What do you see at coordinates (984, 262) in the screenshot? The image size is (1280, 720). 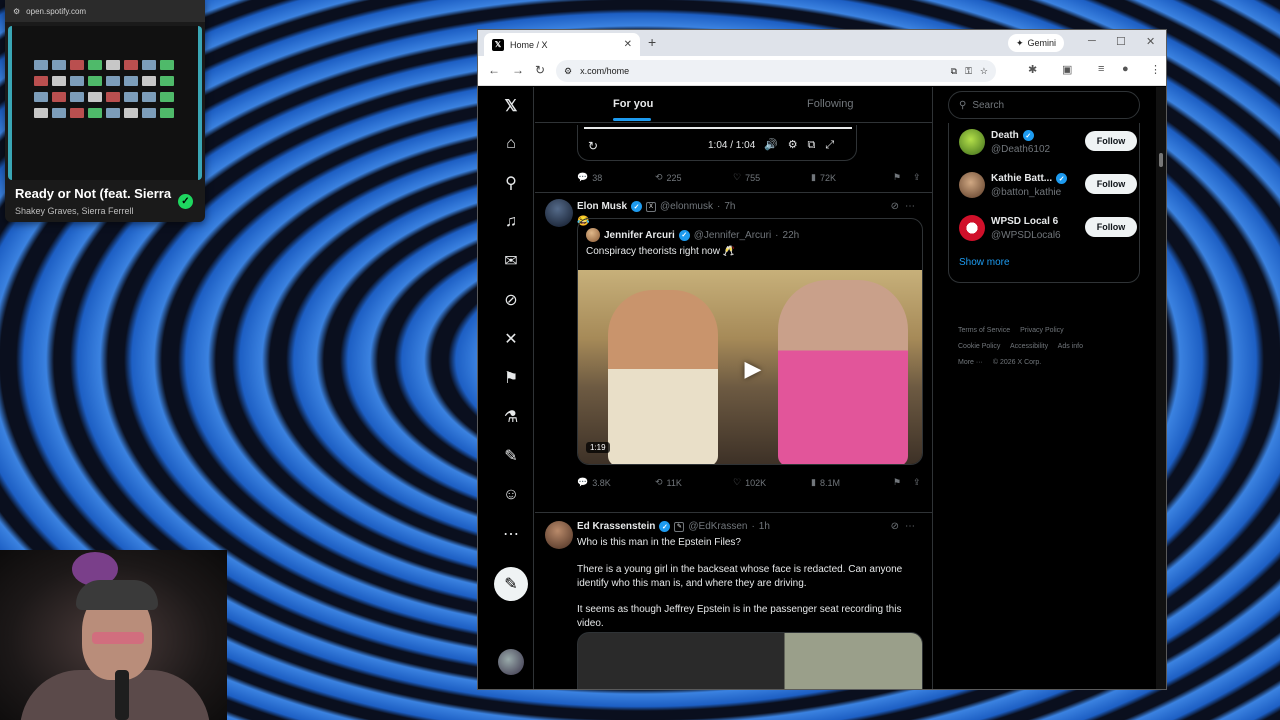 I see `show-more-link: Show more` at bounding box center [984, 262].